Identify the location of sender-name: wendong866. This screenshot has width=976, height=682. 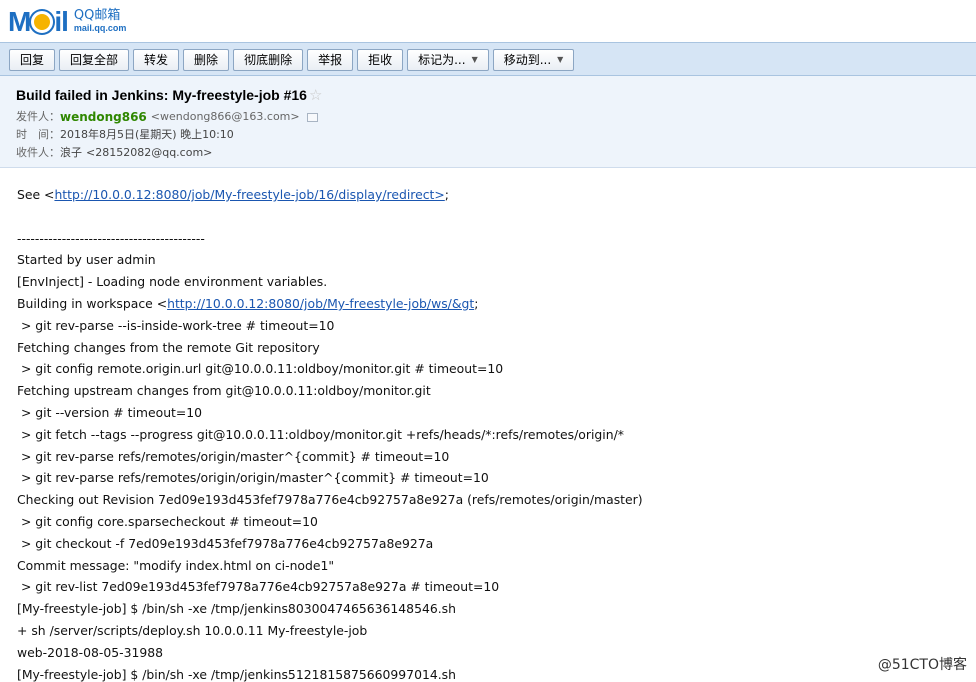
(103, 117).